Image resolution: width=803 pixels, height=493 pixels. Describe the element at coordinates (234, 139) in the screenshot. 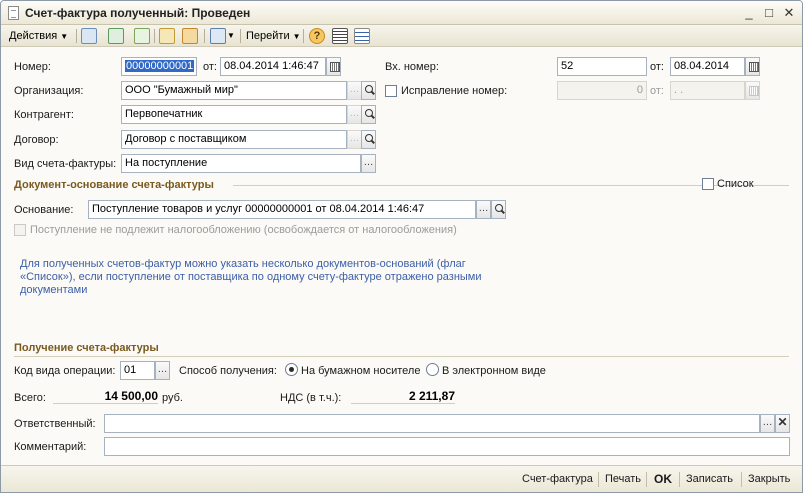

I see `contract-field: Договор с поставщиком` at that location.